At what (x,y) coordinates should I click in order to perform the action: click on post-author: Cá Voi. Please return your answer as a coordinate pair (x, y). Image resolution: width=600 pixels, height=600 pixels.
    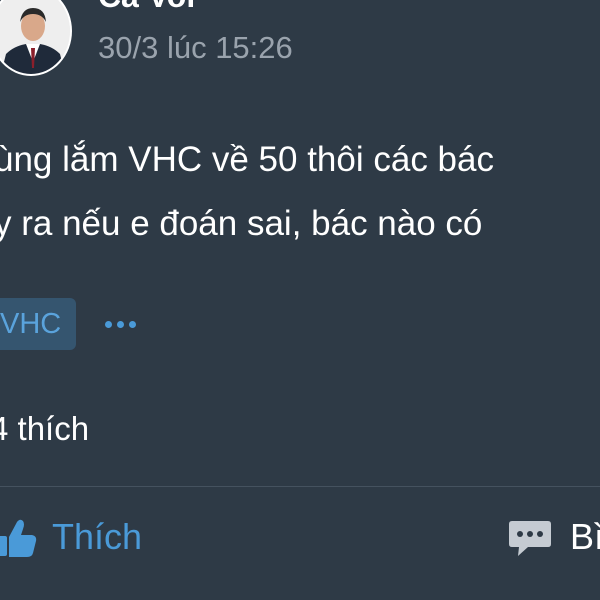
    Looking at the image, I should click on (146, 7).